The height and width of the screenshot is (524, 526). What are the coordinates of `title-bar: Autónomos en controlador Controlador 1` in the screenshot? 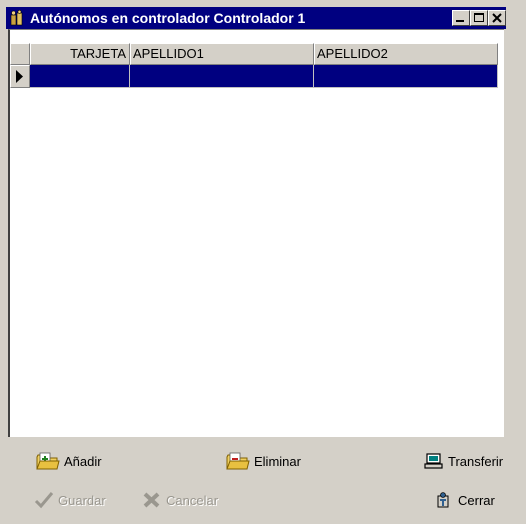 It's located at (256, 18).